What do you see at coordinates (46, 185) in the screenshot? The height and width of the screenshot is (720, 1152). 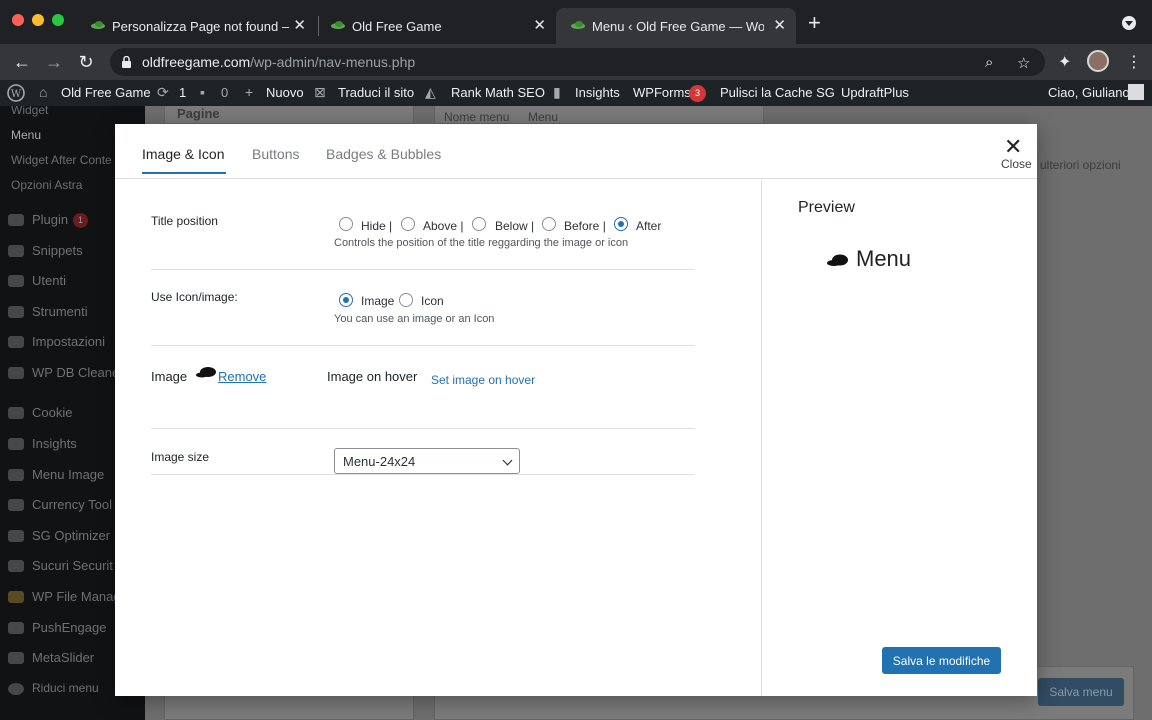 I see `sidebar-sub-astra-options: Opzioni Astra` at bounding box center [46, 185].